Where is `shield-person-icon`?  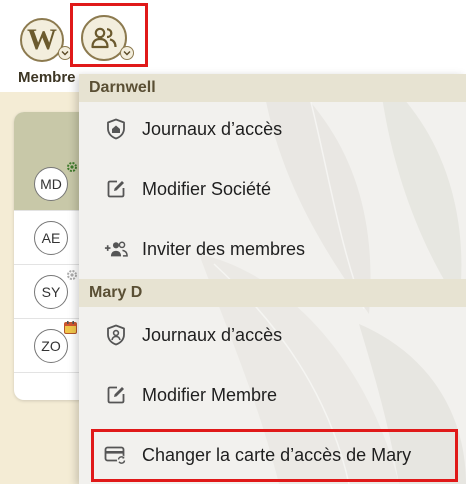 shield-person-icon is located at coordinates (116, 335).